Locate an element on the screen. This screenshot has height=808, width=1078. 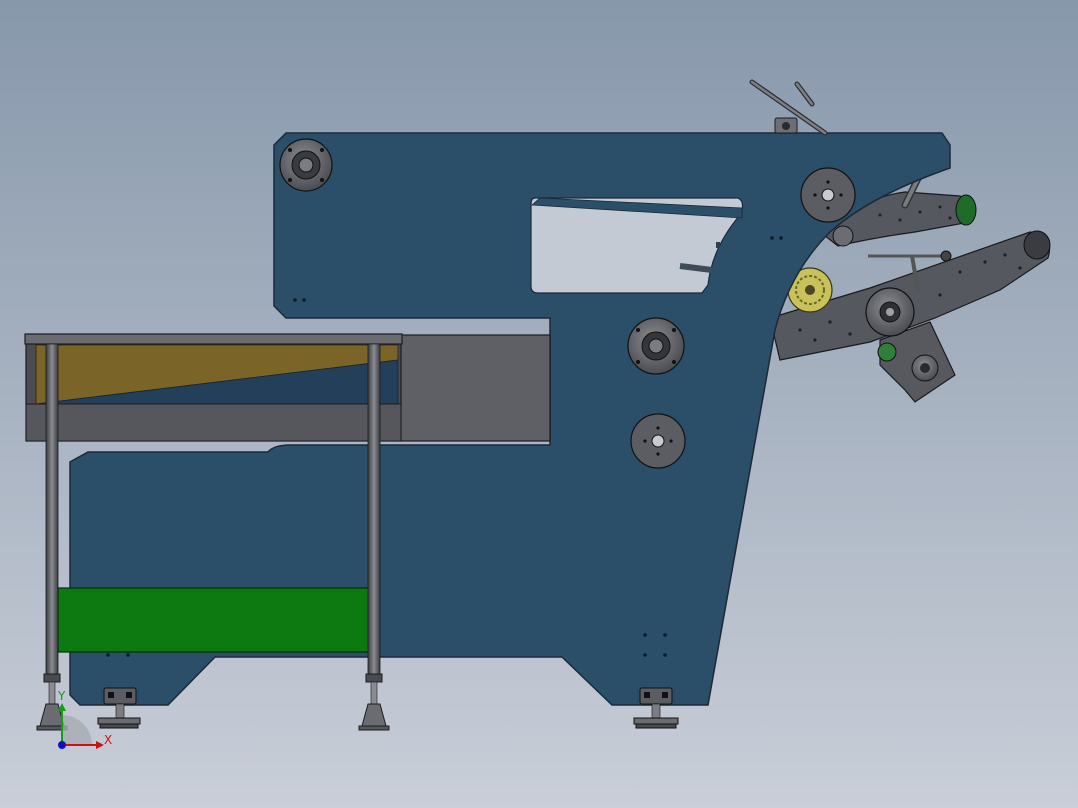
window-internal-bolt is located at coordinates (718, 245).